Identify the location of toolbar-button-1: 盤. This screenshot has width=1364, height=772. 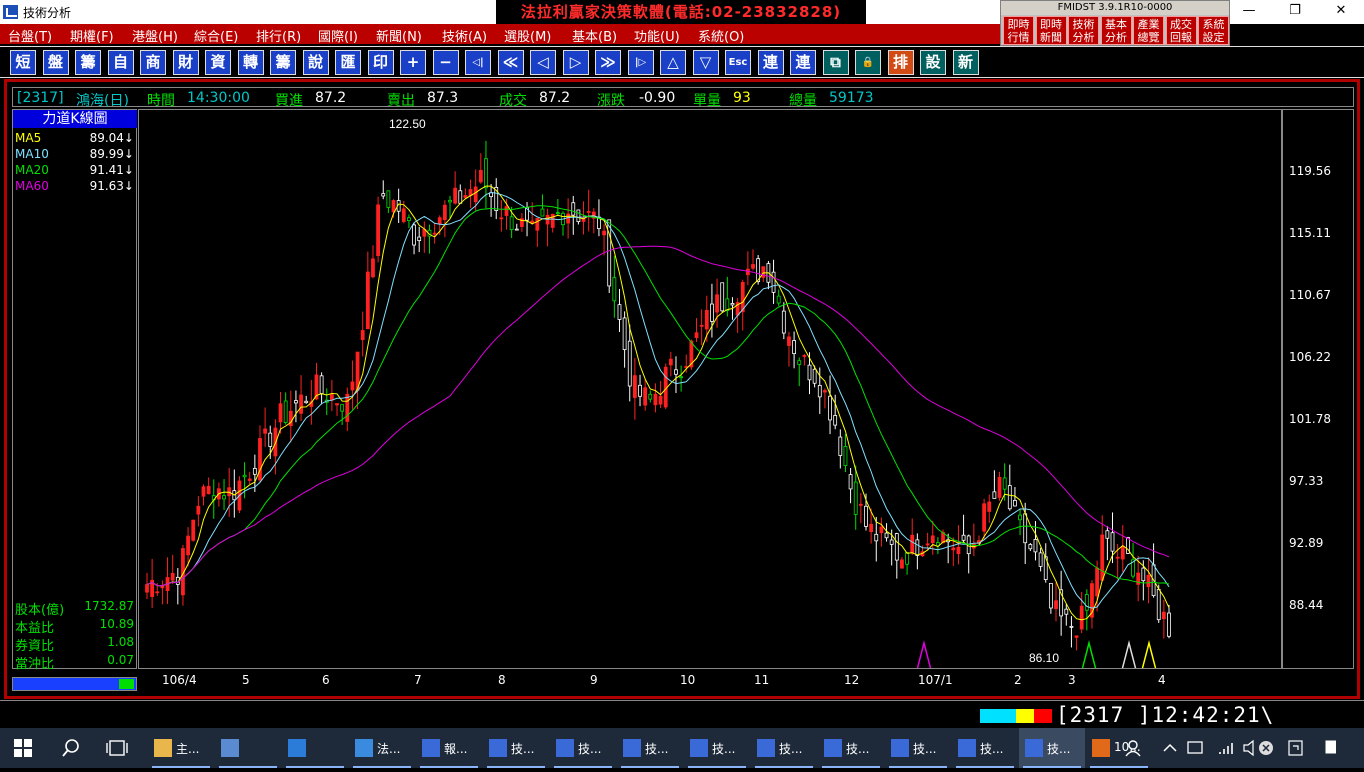
(55, 62).